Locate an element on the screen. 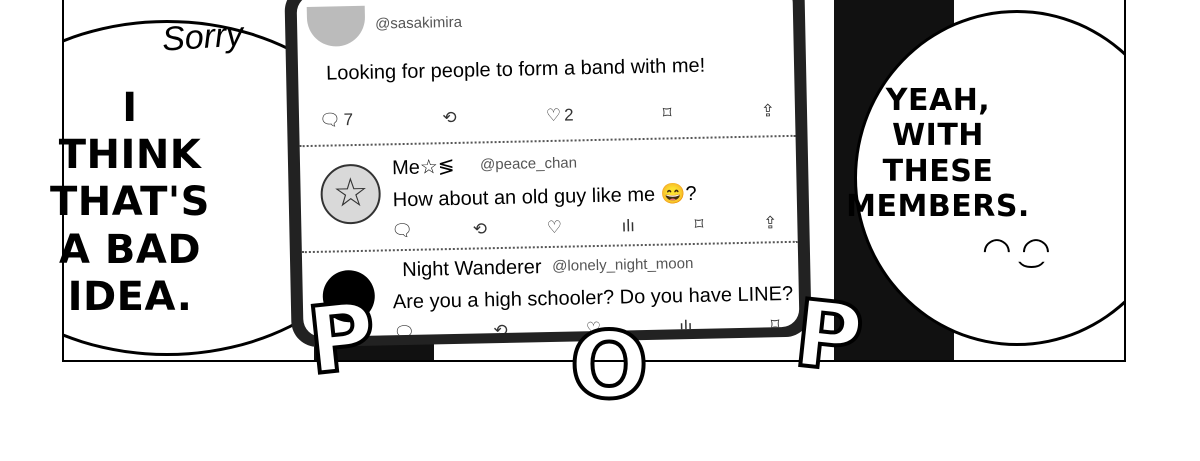 This screenshot has height=461, width=1200. avatar: ☆ is located at coordinates (351, 194).